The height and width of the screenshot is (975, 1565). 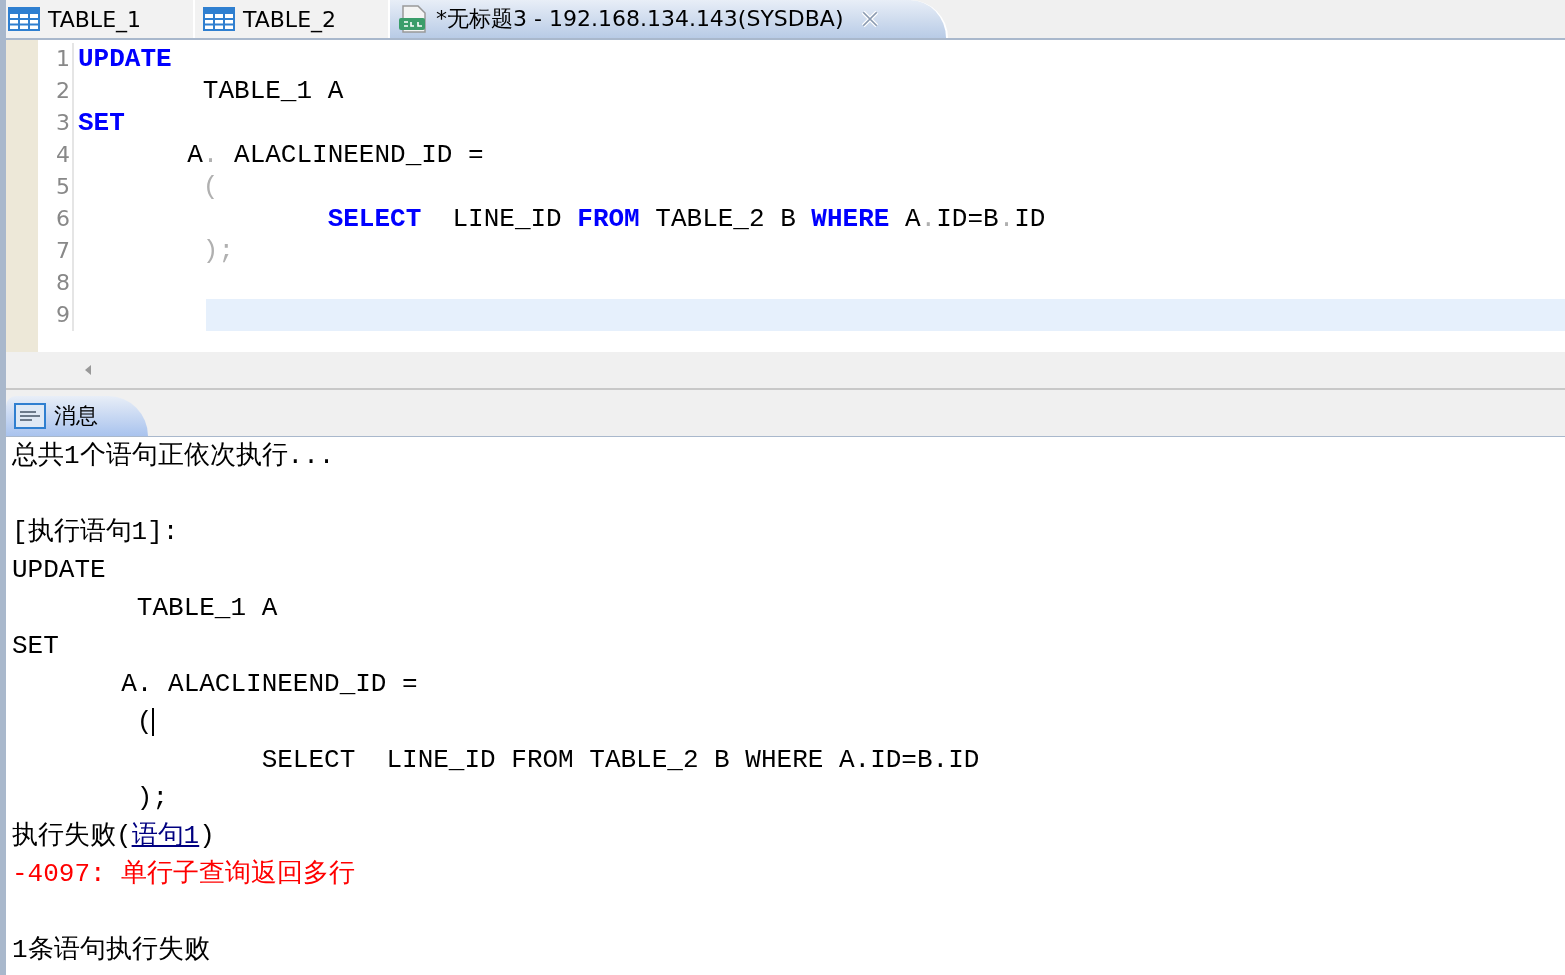 I want to click on code-token: ID, so click(x=1030, y=219).